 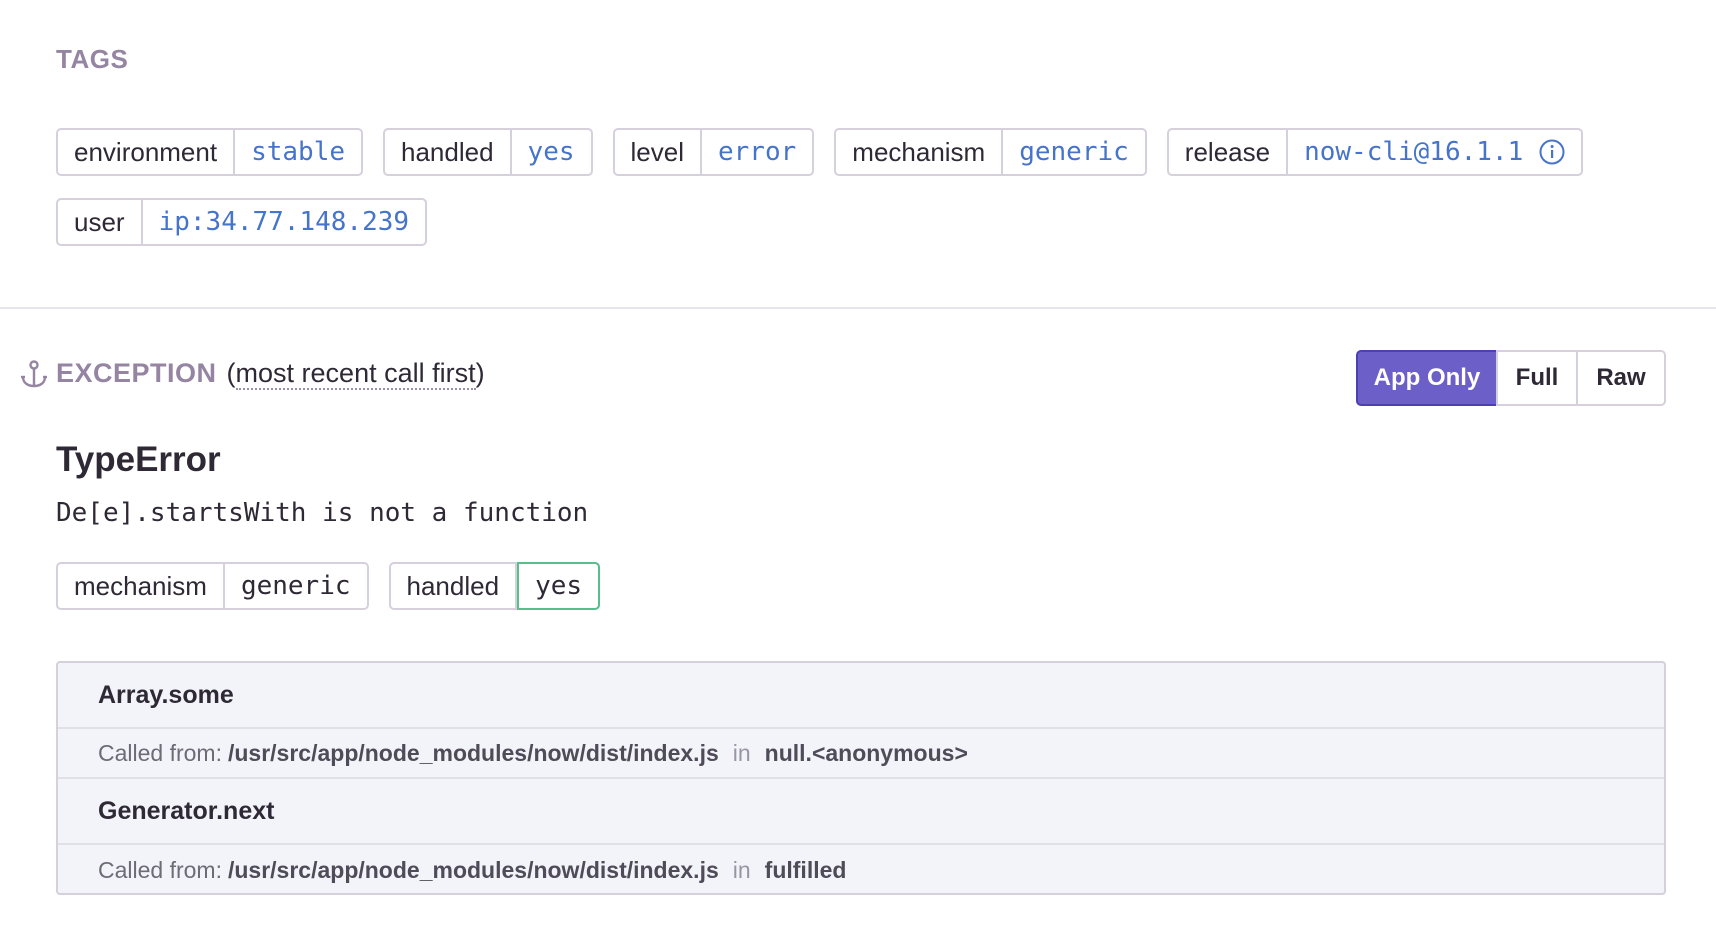 I want to click on paren-open: (, so click(x=231, y=373).